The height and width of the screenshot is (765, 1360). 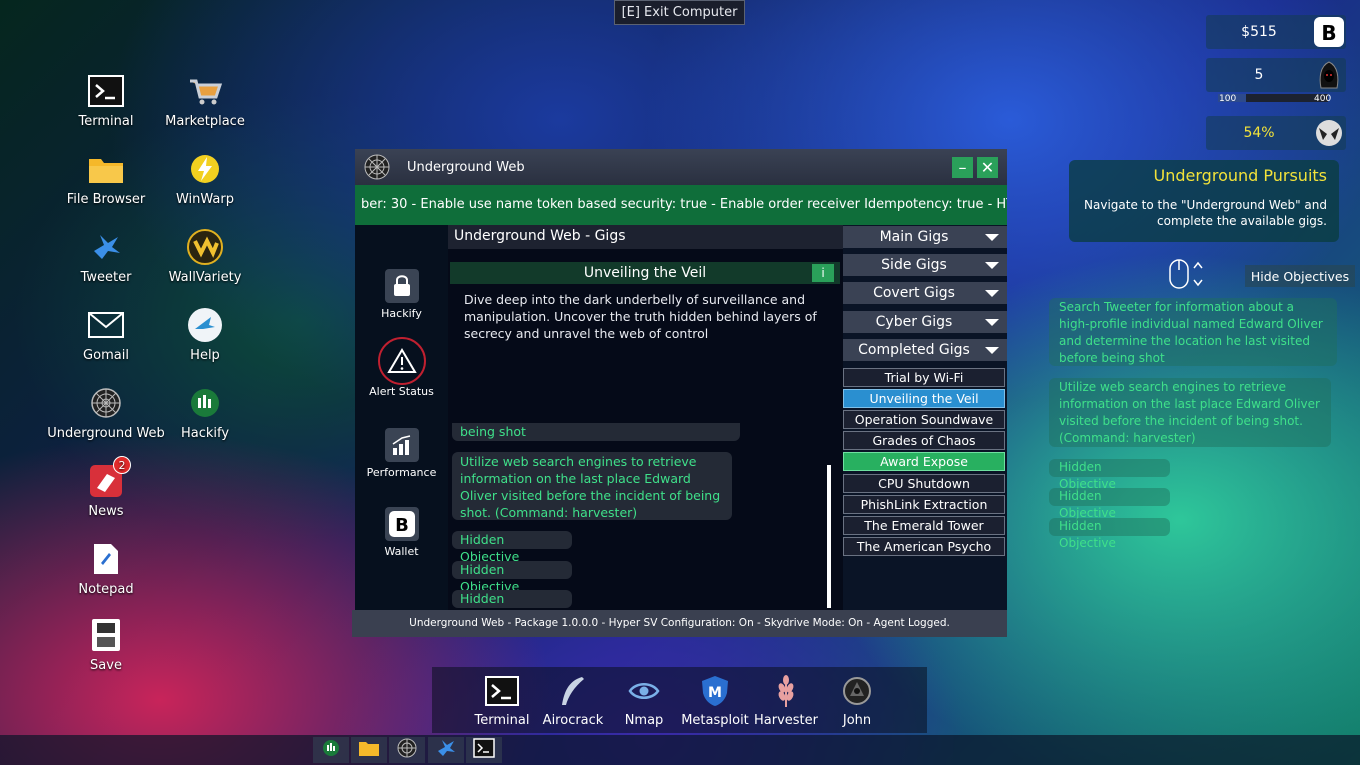 What do you see at coordinates (106, 644) in the screenshot?
I see `desktop-icon-save: Save` at bounding box center [106, 644].